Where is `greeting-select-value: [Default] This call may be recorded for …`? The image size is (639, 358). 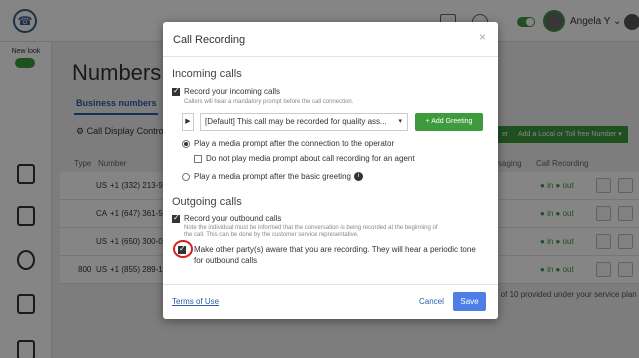 greeting-select-value: [Default] This call may be recorded for … is located at coordinates (296, 121).